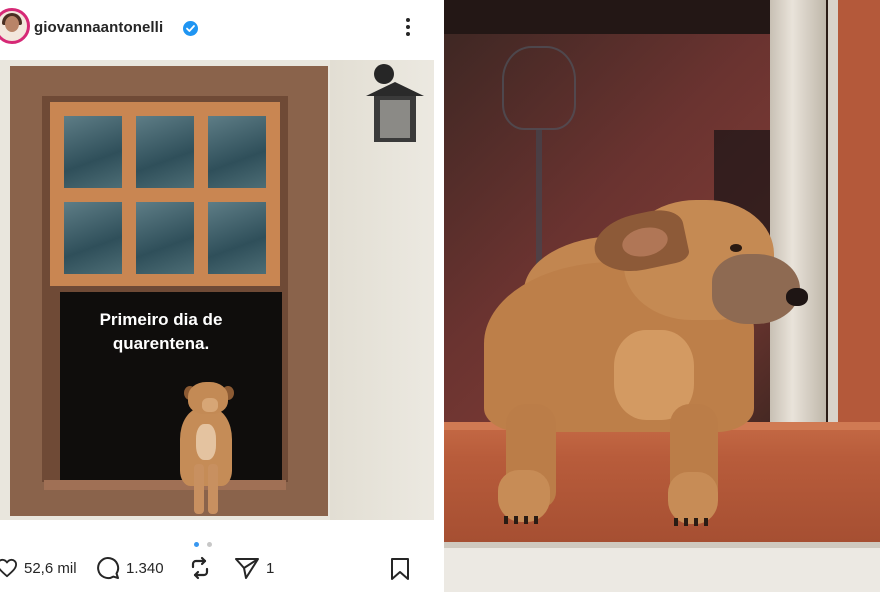 This screenshot has width=880, height=592. What do you see at coordinates (98, 27) in the screenshot?
I see `username: giovannaantonelli` at bounding box center [98, 27].